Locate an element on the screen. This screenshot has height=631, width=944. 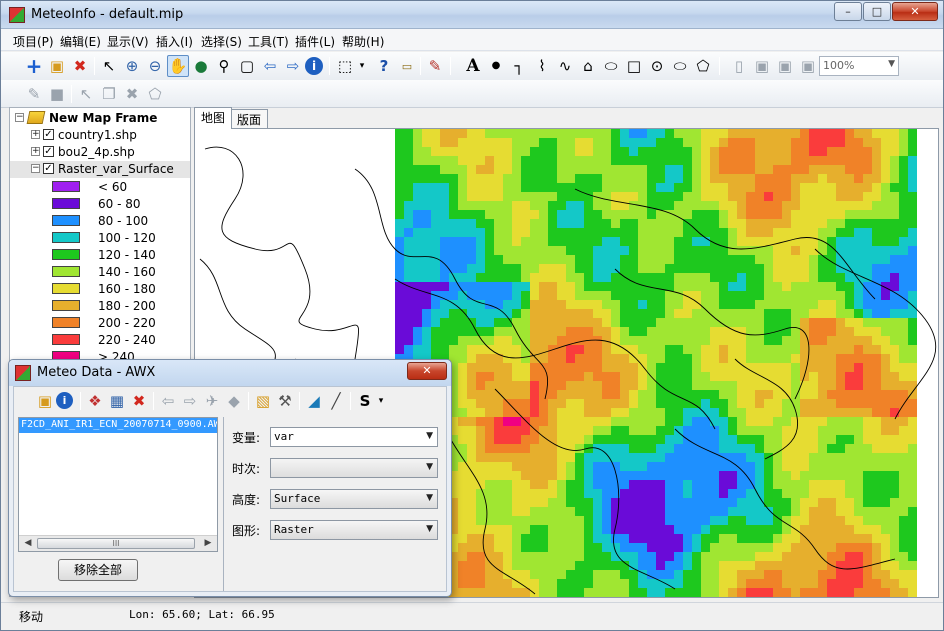
remove-all-button: 移除全部 is located at coordinates (98, 570).